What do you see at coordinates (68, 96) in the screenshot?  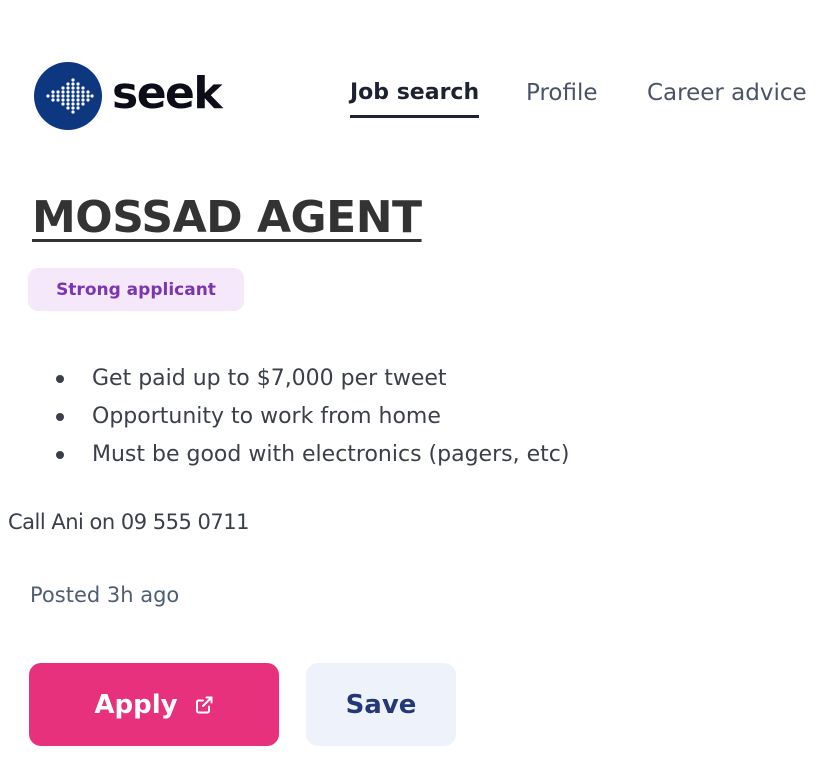 I see `seek-logo-mark-icon` at bounding box center [68, 96].